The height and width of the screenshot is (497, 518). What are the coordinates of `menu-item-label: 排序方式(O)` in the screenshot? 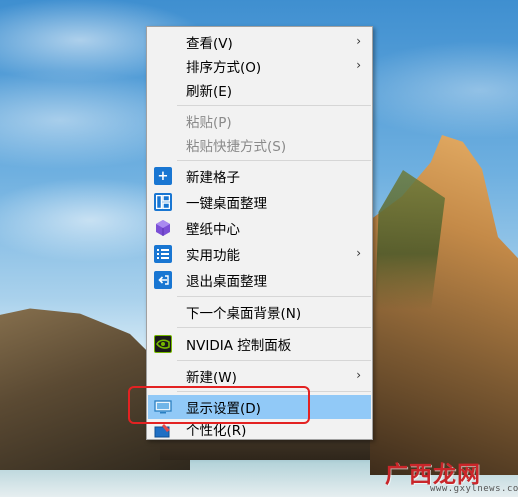 It's located at (224, 68).